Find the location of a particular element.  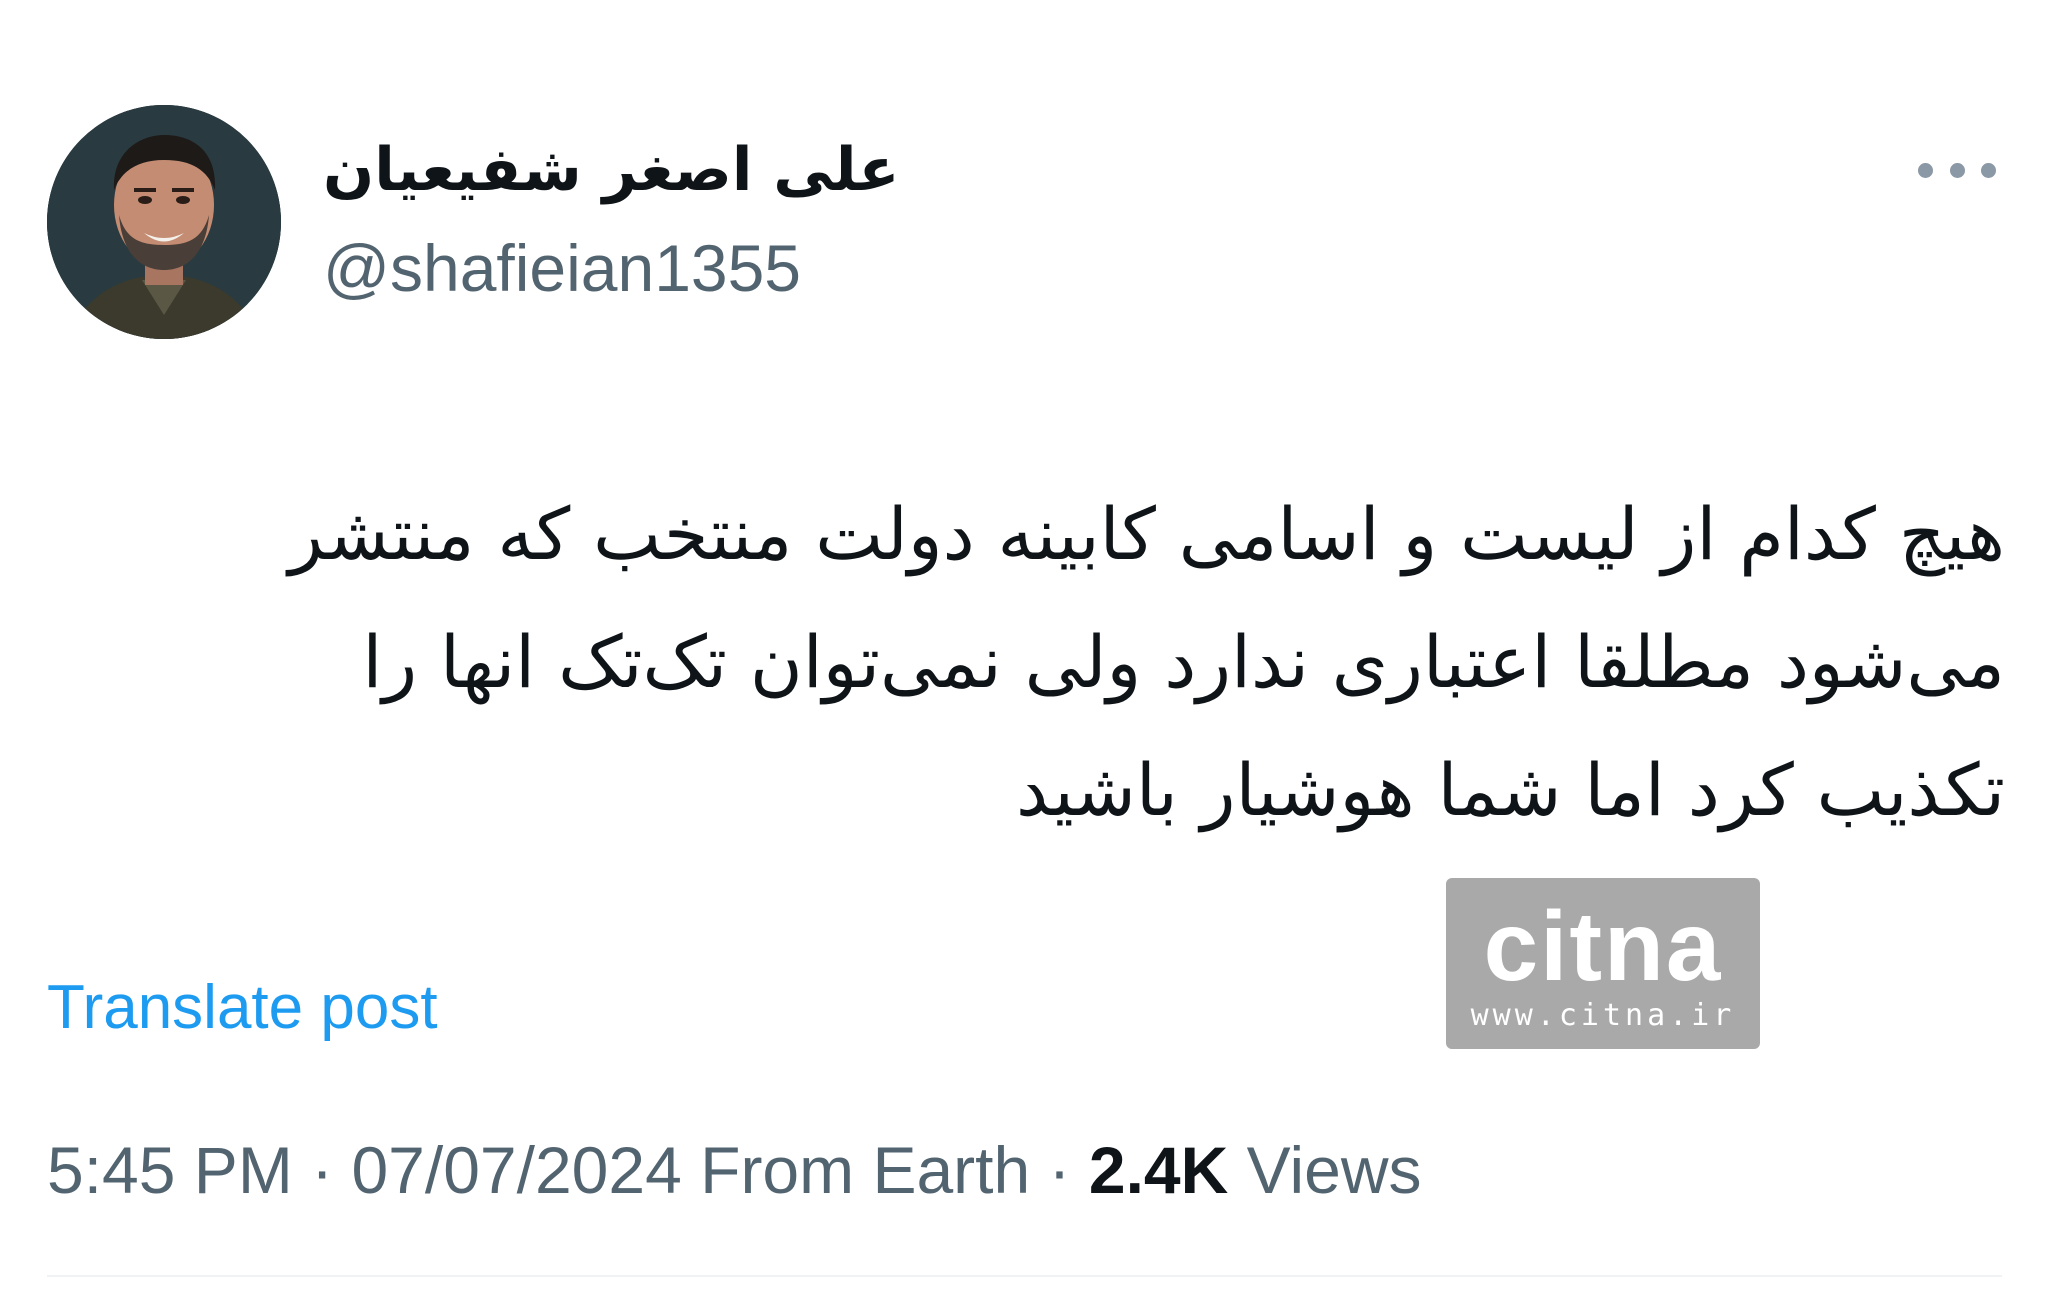

watermark-url: www.citna.ir is located at coordinates (1603, 1015).